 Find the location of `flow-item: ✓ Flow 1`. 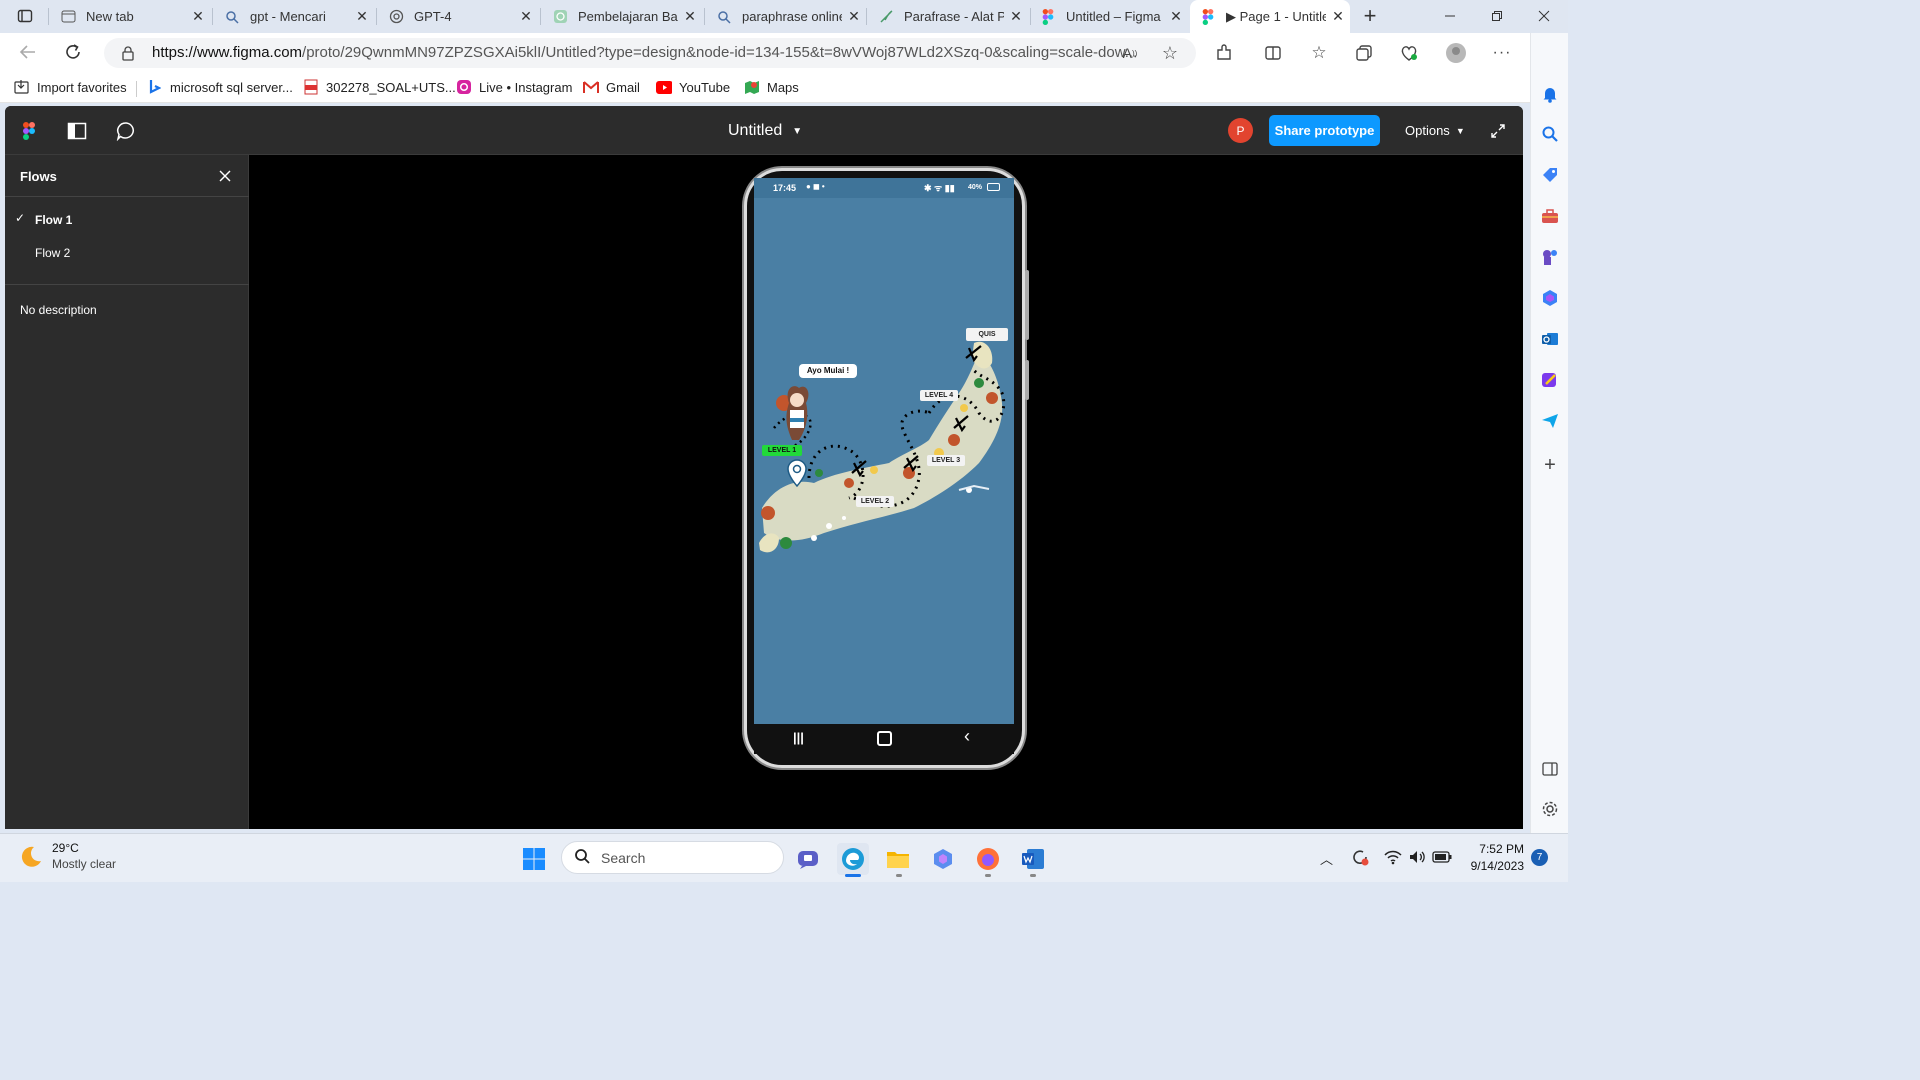

flow-item: ✓ Flow 1 is located at coordinates (127, 220).